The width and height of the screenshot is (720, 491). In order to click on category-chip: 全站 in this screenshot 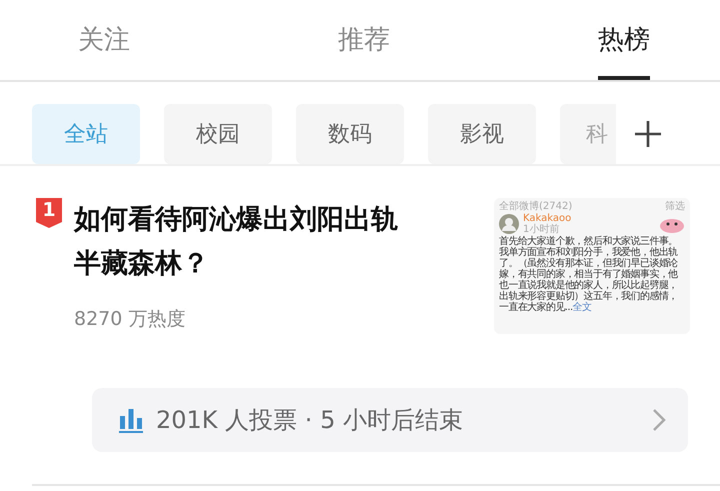, I will do `click(86, 134)`.